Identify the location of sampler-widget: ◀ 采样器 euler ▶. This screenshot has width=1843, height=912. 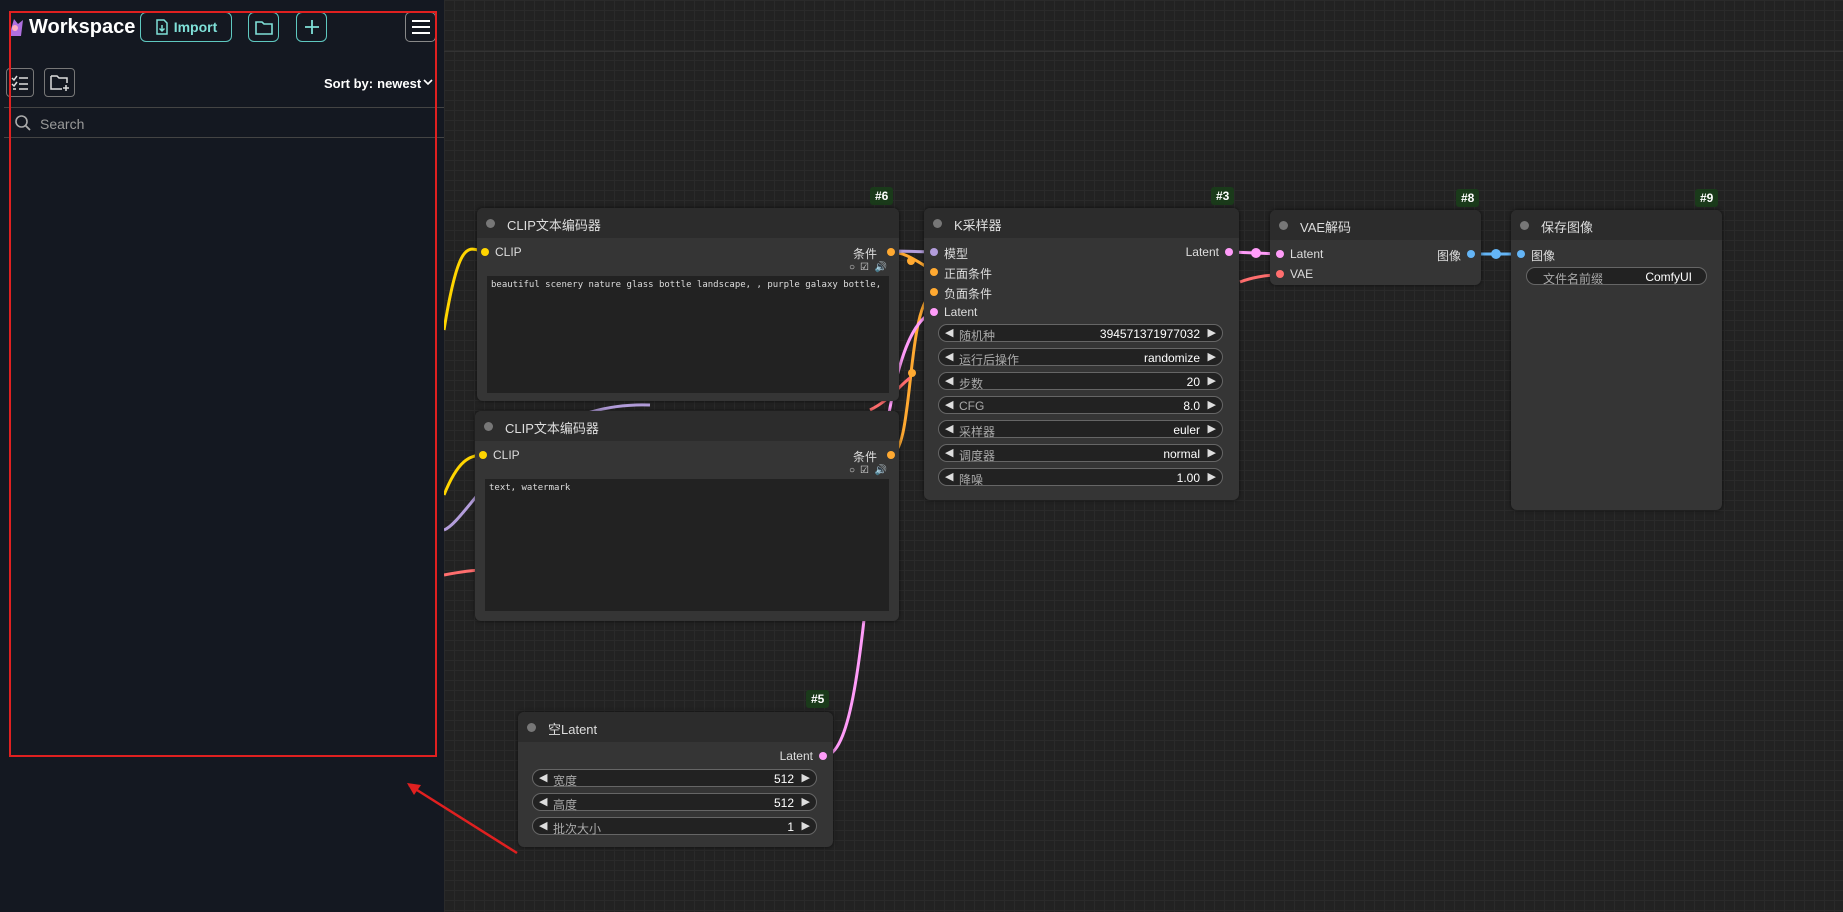
(1080, 429).